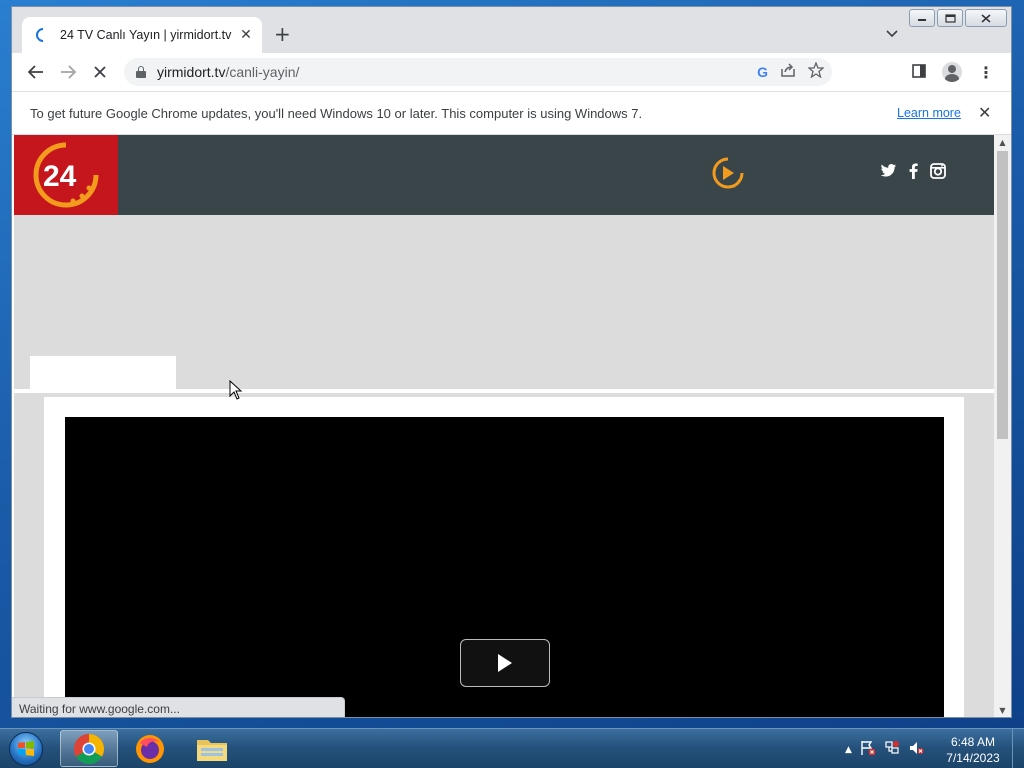 The image size is (1024, 768). I want to click on loading-spinner-icon, so click(43, 35).